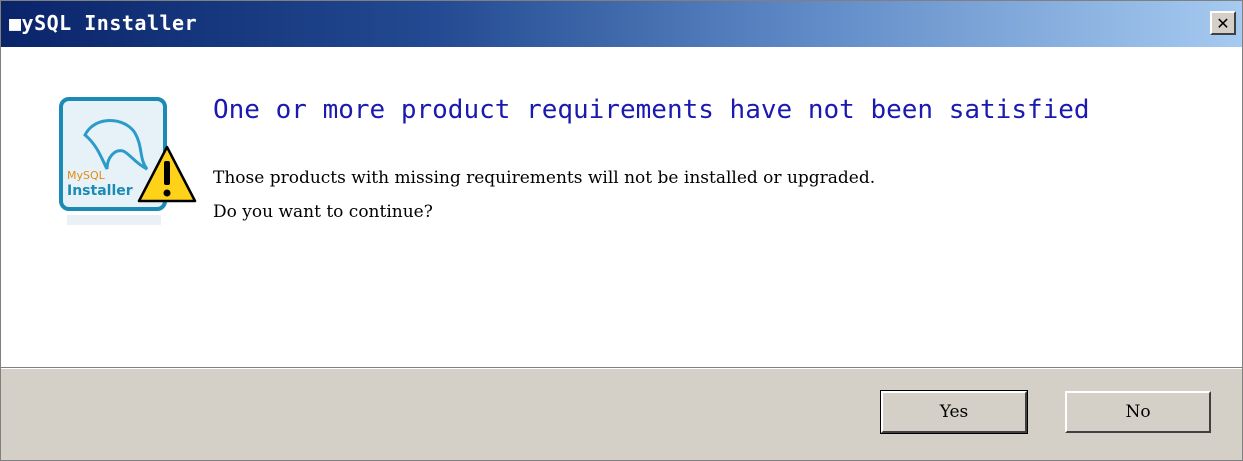 This screenshot has height=461, width=1243. What do you see at coordinates (103, 23) in the screenshot?
I see `window-title: ■ySQL Installer` at bounding box center [103, 23].